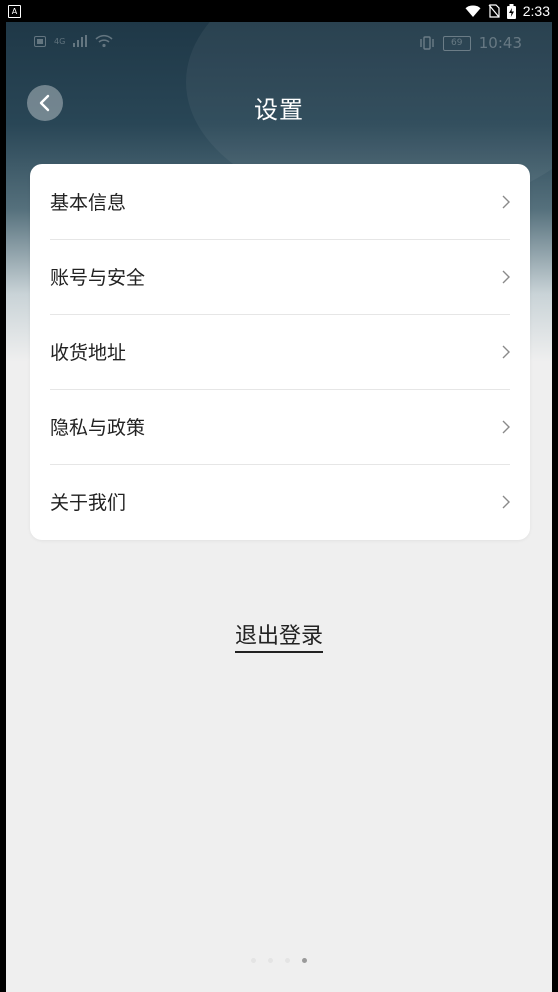  I want to click on settings-item-privacy-policy: 隐私与政策, so click(280, 426).